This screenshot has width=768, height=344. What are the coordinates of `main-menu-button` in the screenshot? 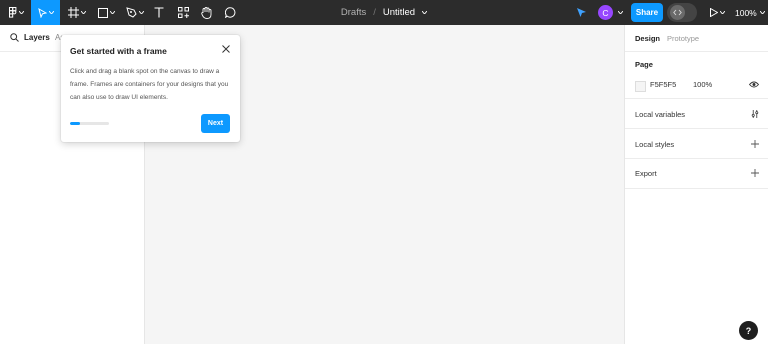 It's located at (16, 12).